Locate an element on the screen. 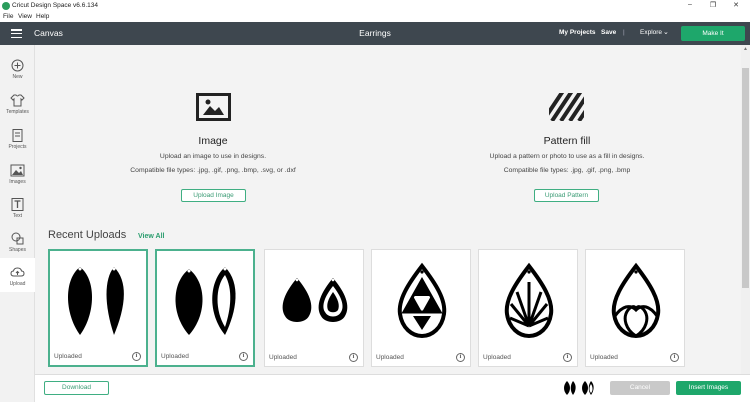 The height and width of the screenshot is (402, 750). image-upload-icon is located at coordinates (213, 107).